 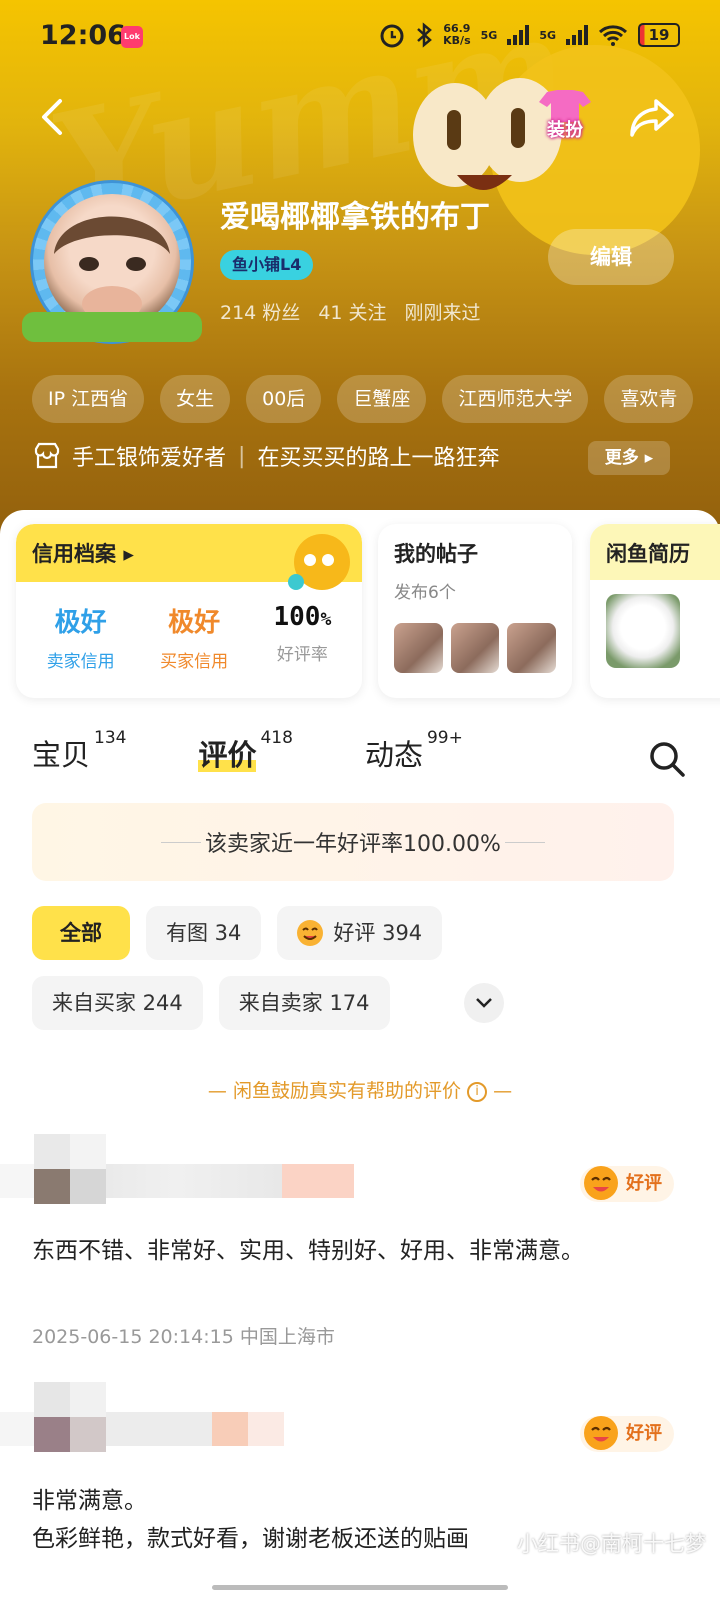 I want to click on user-stats: 214 粉丝 41 关注 刚刚来过, so click(x=350, y=311).